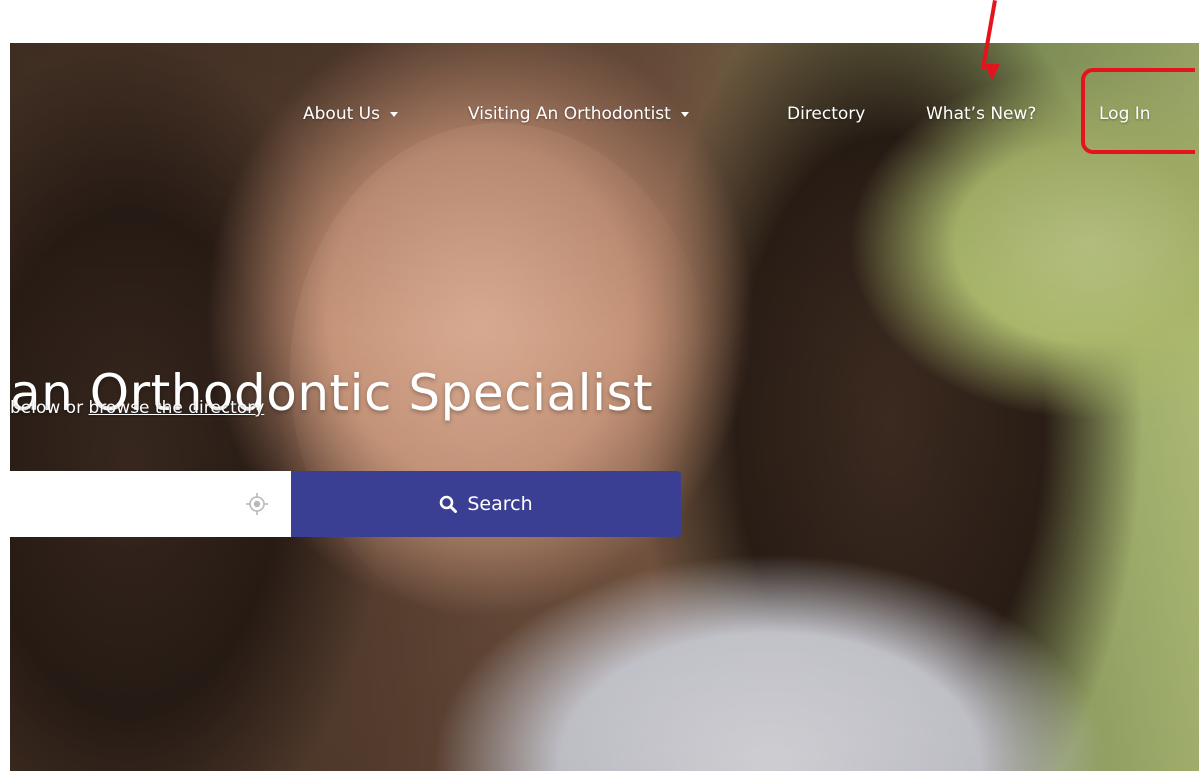 The height and width of the screenshot is (771, 1199). I want to click on search-button: Search, so click(486, 504).